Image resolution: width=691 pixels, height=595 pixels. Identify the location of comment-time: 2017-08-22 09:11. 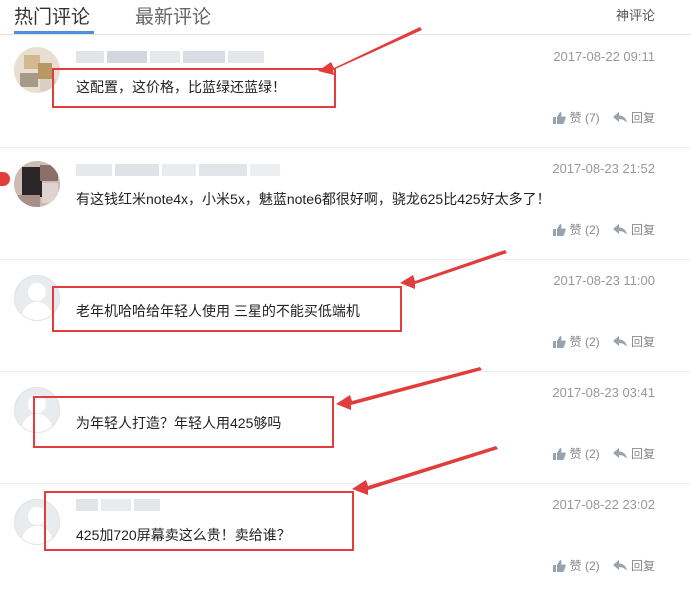
(604, 56).